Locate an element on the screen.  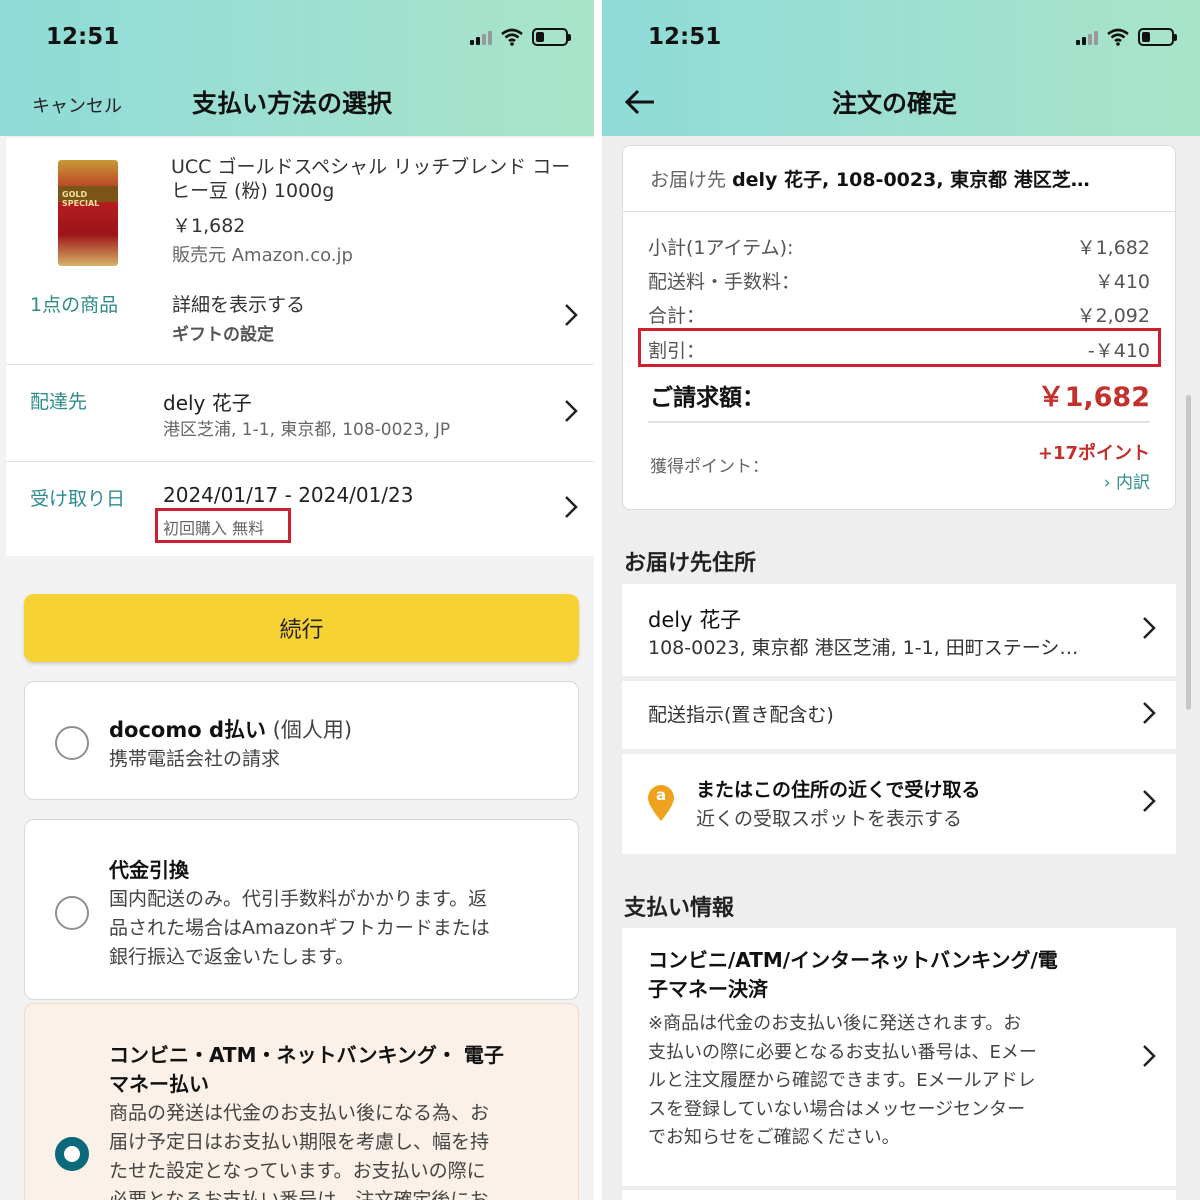
page-title: 支払い方法の選択 is located at coordinates (292, 103).